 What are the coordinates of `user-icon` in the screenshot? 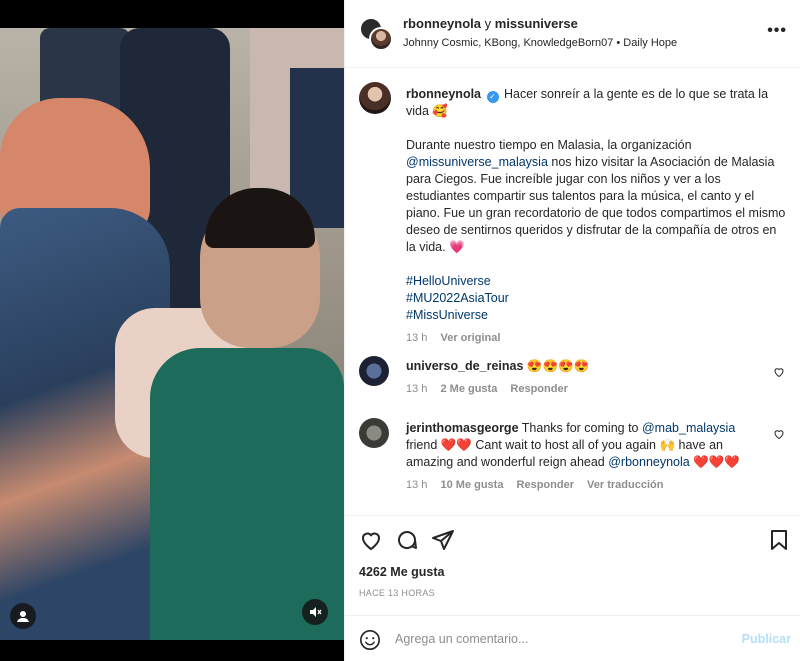 It's located at (23, 616).